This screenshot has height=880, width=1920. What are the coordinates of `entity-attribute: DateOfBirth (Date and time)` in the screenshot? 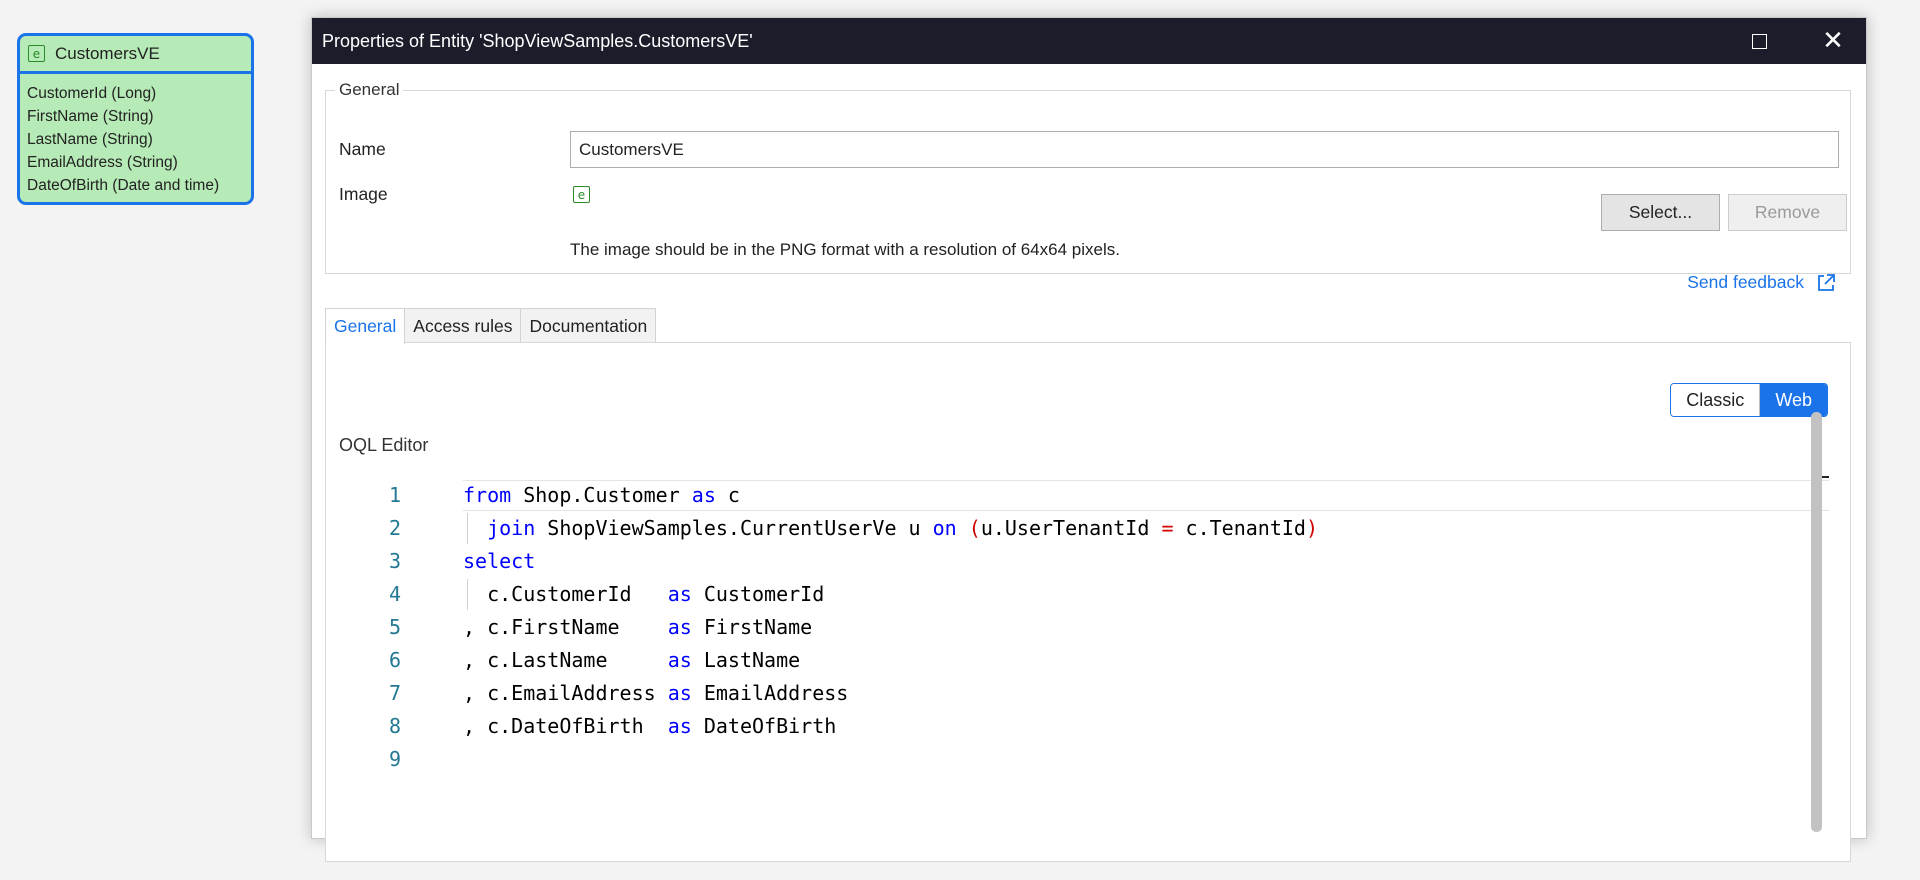 It's located at (123, 185).